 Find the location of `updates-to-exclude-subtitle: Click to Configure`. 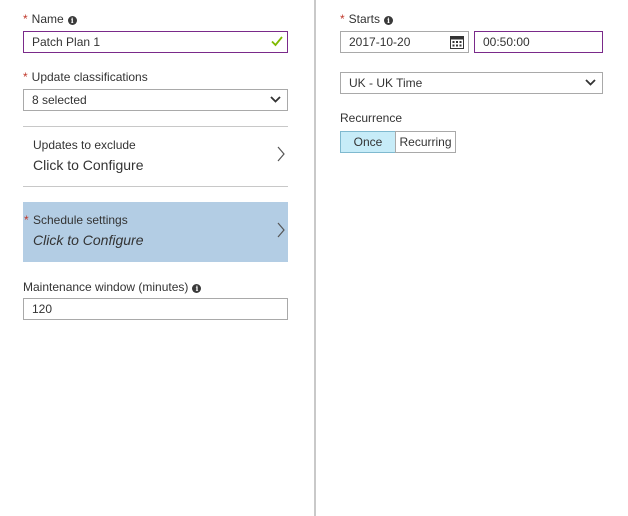

updates-to-exclude-subtitle: Click to Configure is located at coordinates (88, 165).